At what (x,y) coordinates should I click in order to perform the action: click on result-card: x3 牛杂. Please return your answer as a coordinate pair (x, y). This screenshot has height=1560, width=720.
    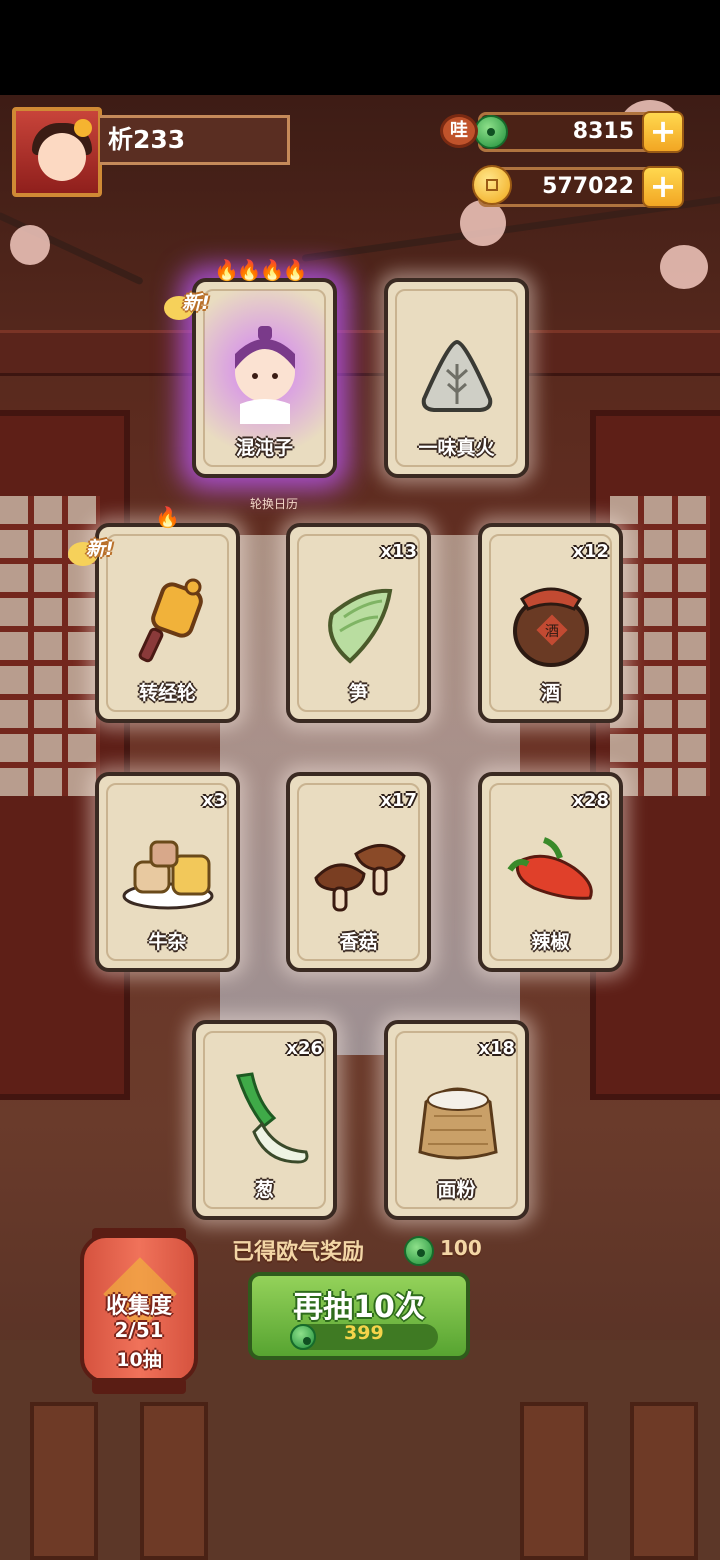
    Looking at the image, I should click on (167, 872).